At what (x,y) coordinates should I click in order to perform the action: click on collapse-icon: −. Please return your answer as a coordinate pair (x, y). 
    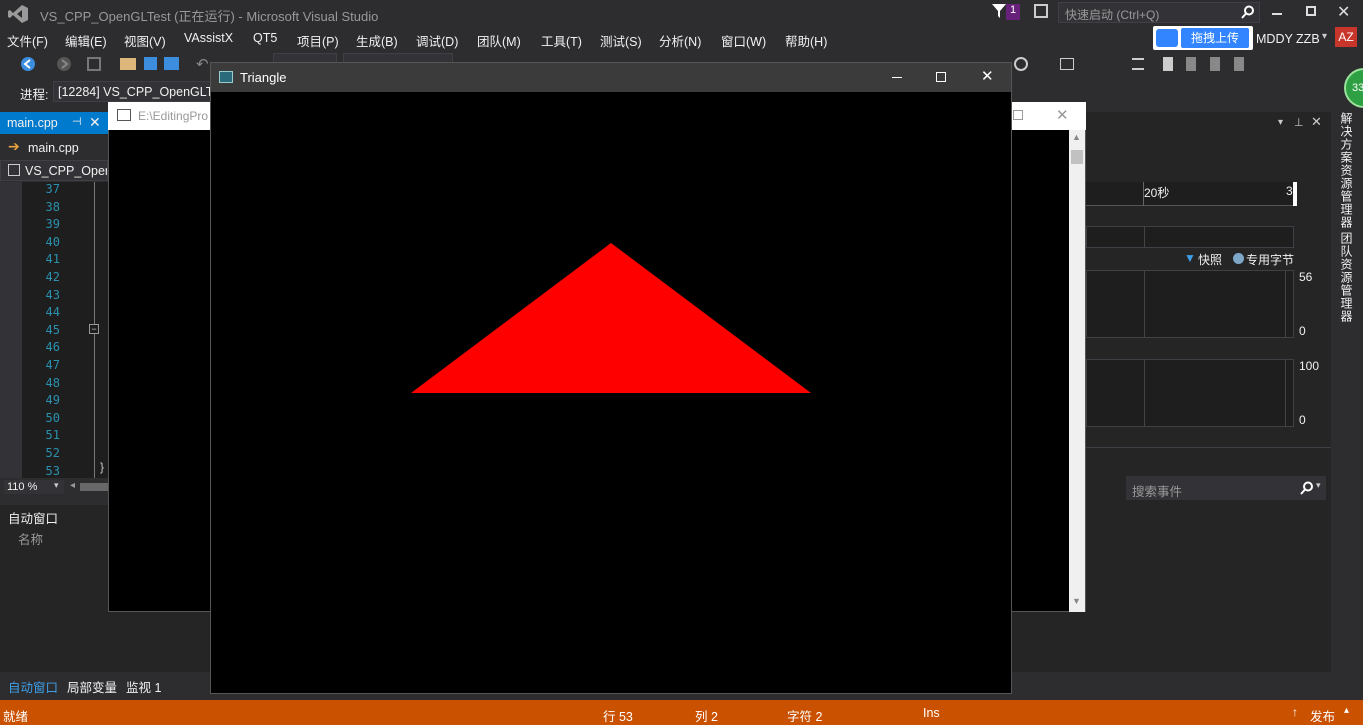
    Looking at the image, I should click on (94, 329).